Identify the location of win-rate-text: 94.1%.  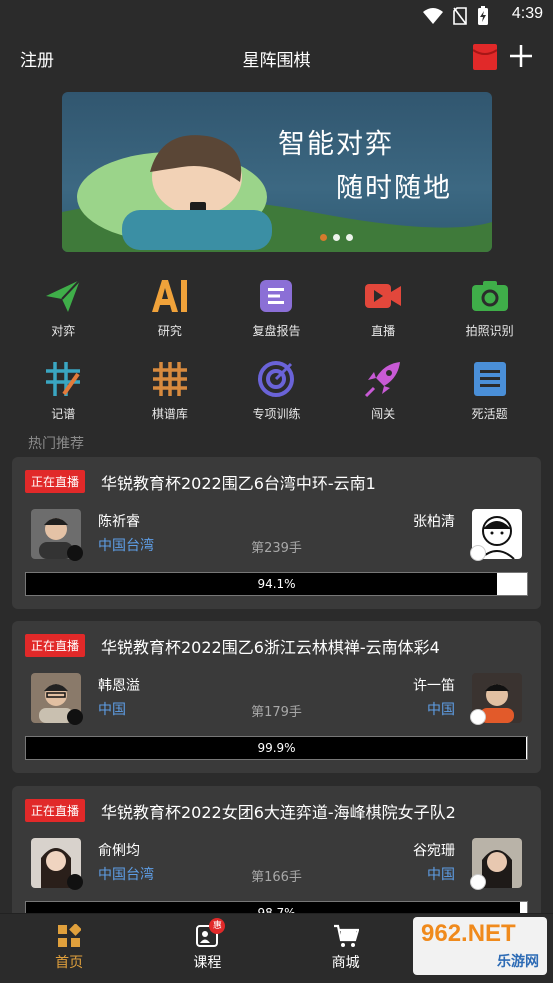
(276, 584).